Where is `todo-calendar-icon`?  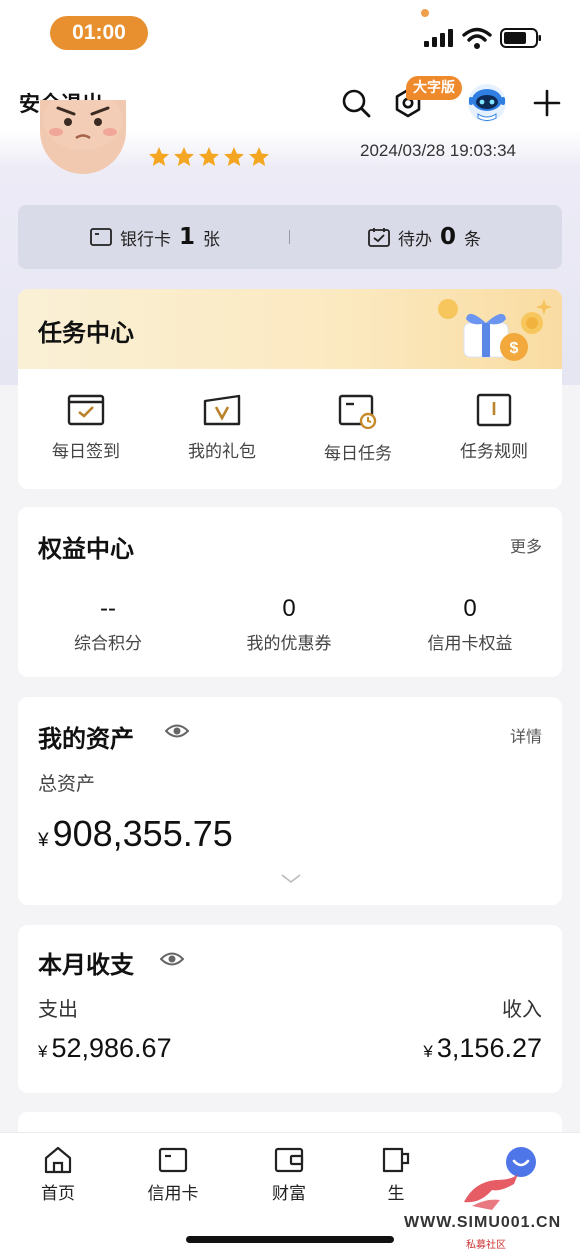 todo-calendar-icon is located at coordinates (379, 237).